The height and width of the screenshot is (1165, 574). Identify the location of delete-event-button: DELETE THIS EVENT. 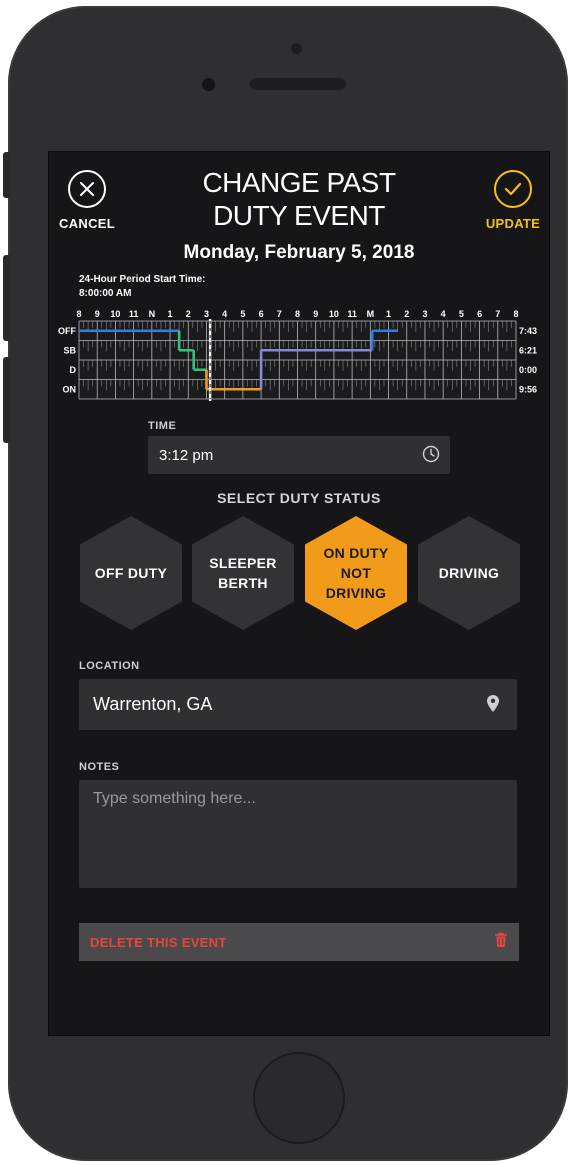
(299, 942).